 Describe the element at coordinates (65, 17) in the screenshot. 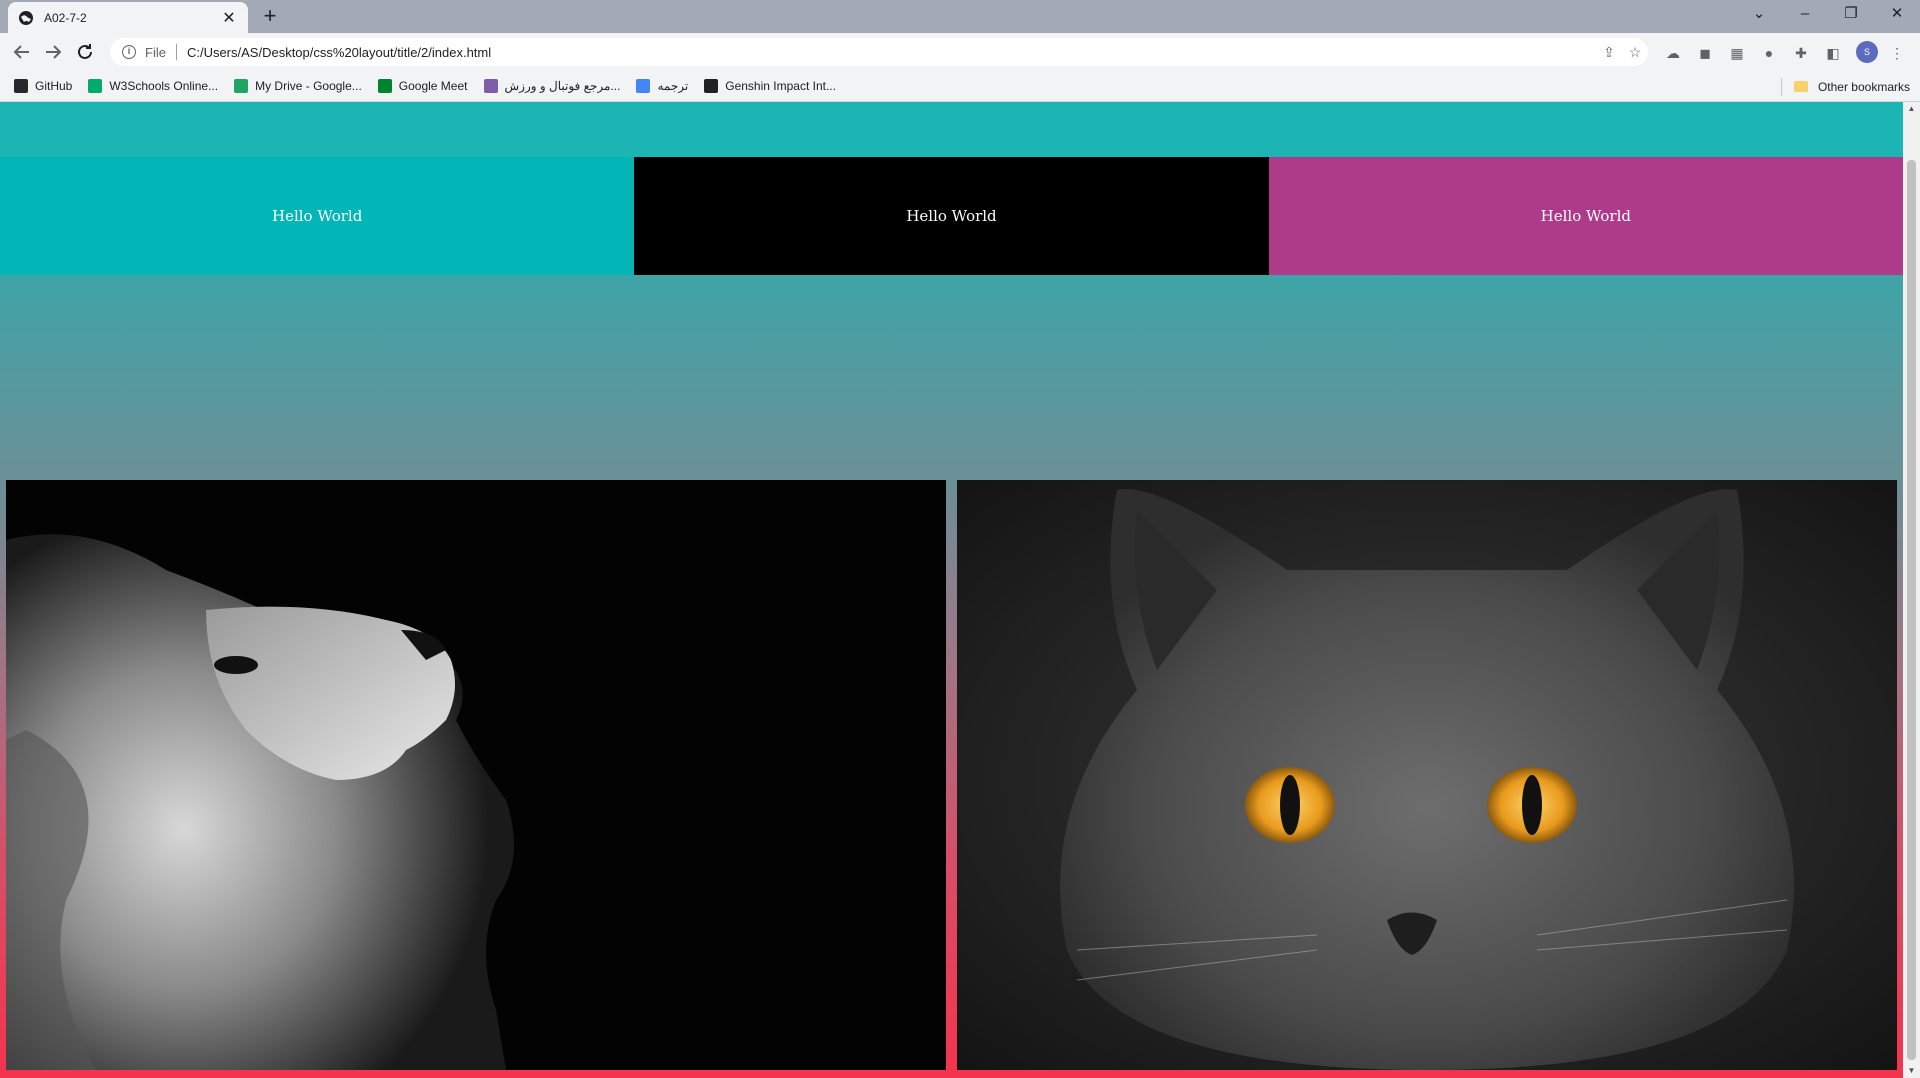

I see `tab-title: A02-7-2` at that location.